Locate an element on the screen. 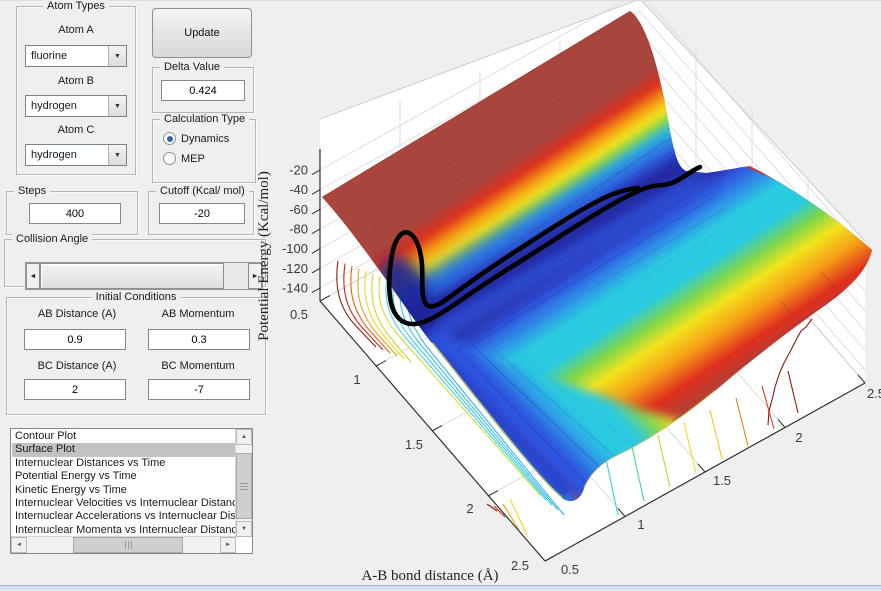  scroll-up-button: ▲ is located at coordinates (244, 437).